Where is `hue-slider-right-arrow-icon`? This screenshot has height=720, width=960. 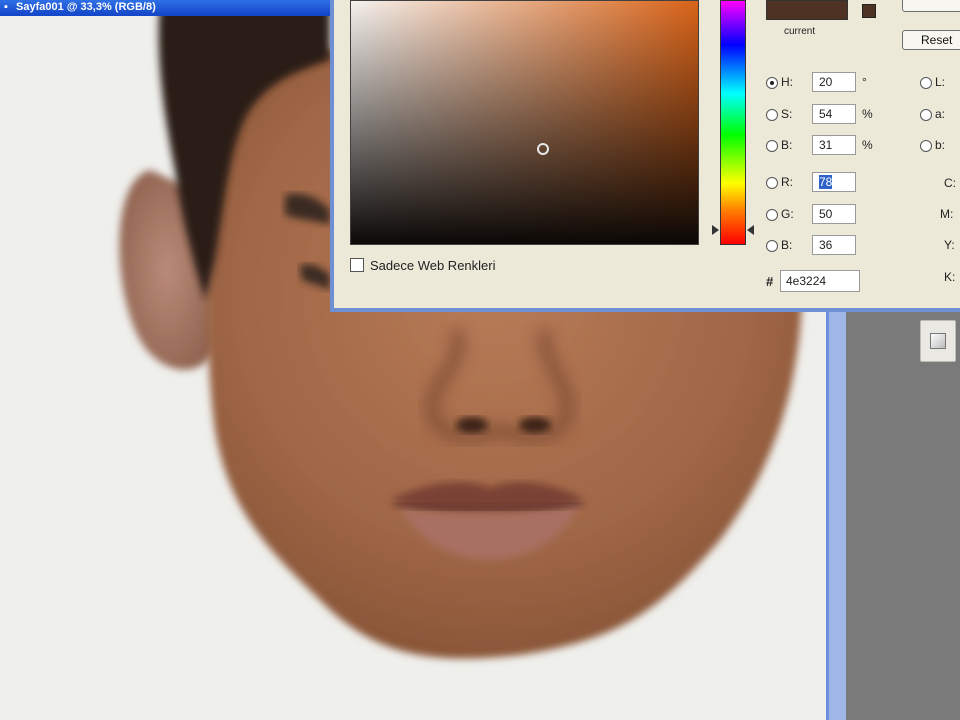
hue-slider-right-arrow-icon is located at coordinates (750, 230).